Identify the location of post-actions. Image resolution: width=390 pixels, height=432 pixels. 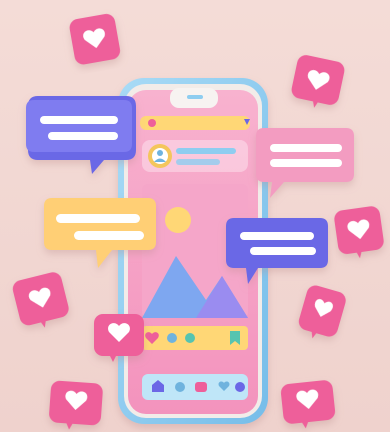
(195, 338).